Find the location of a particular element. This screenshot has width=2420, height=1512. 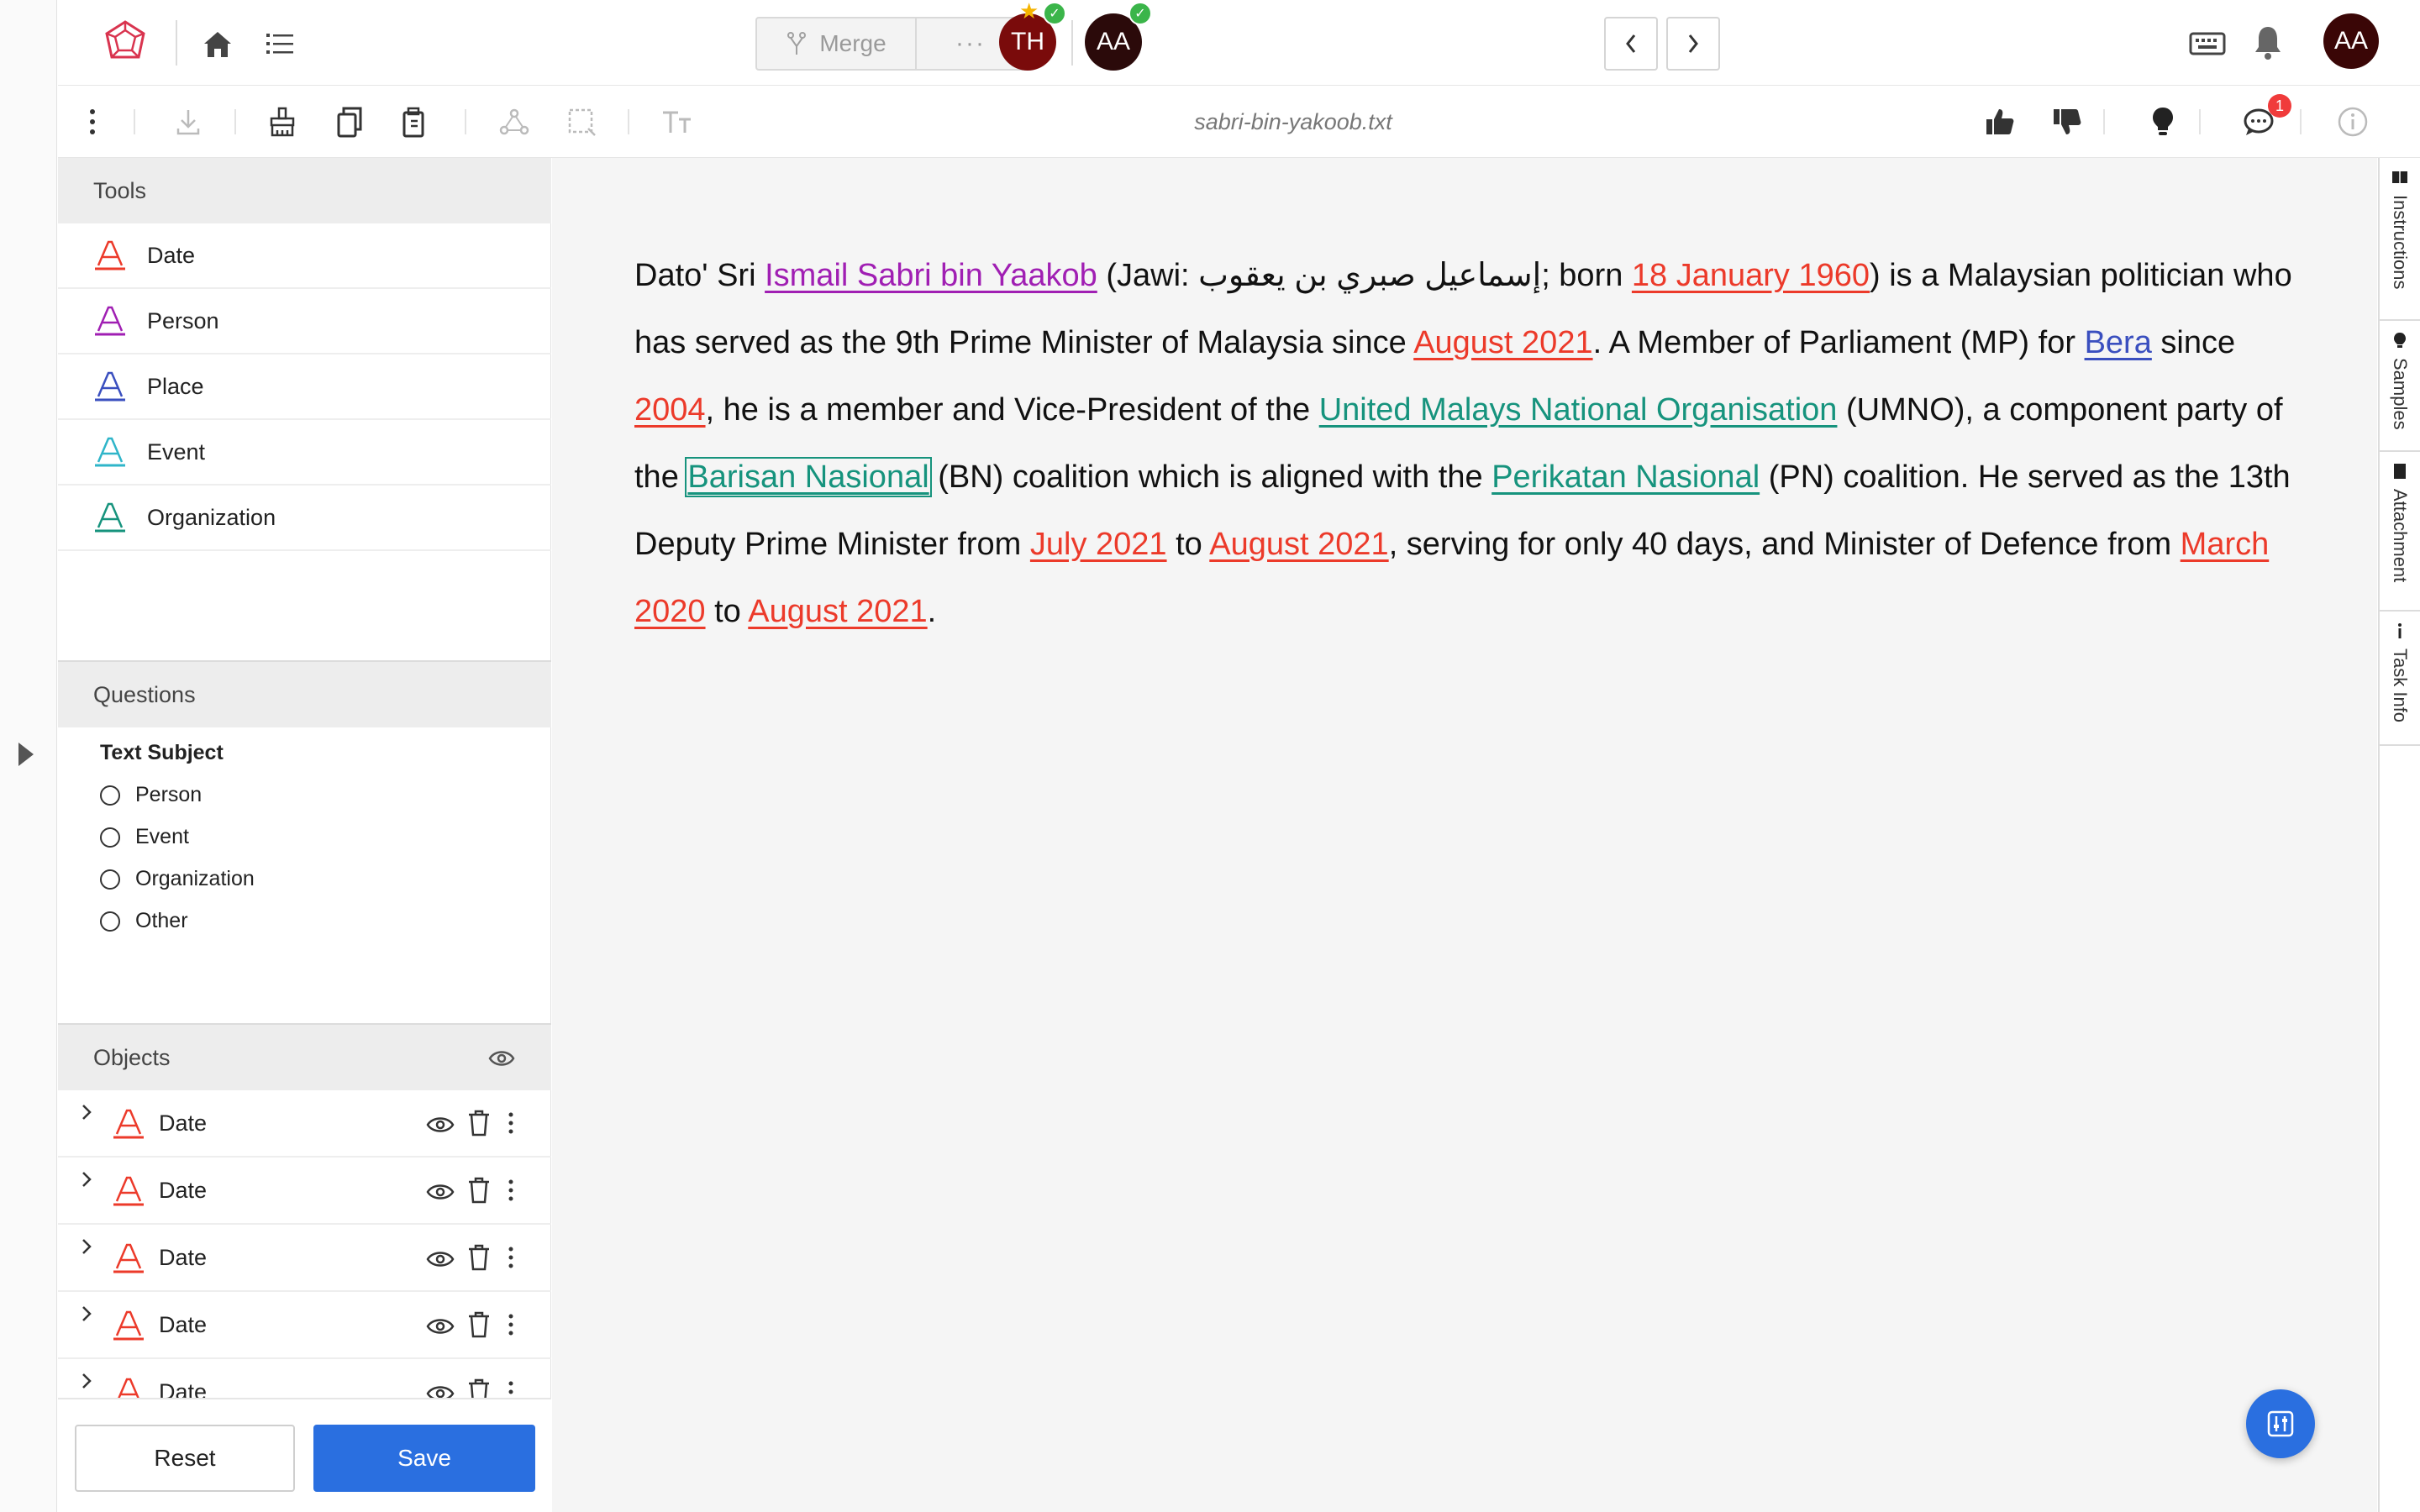

entity-place: Bera is located at coordinates (2118, 342).